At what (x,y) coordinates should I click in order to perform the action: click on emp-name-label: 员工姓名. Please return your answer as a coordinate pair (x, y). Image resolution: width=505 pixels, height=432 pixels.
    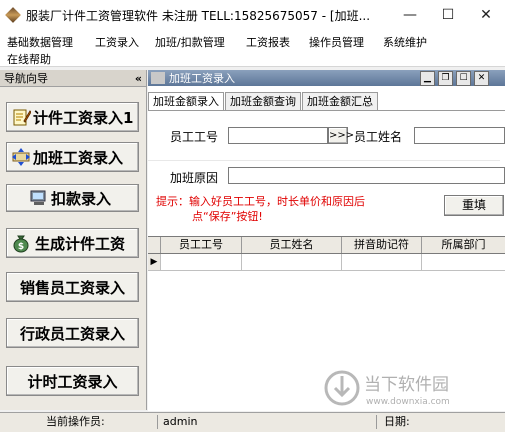
    Looking at the image, I should click on (378, 137).